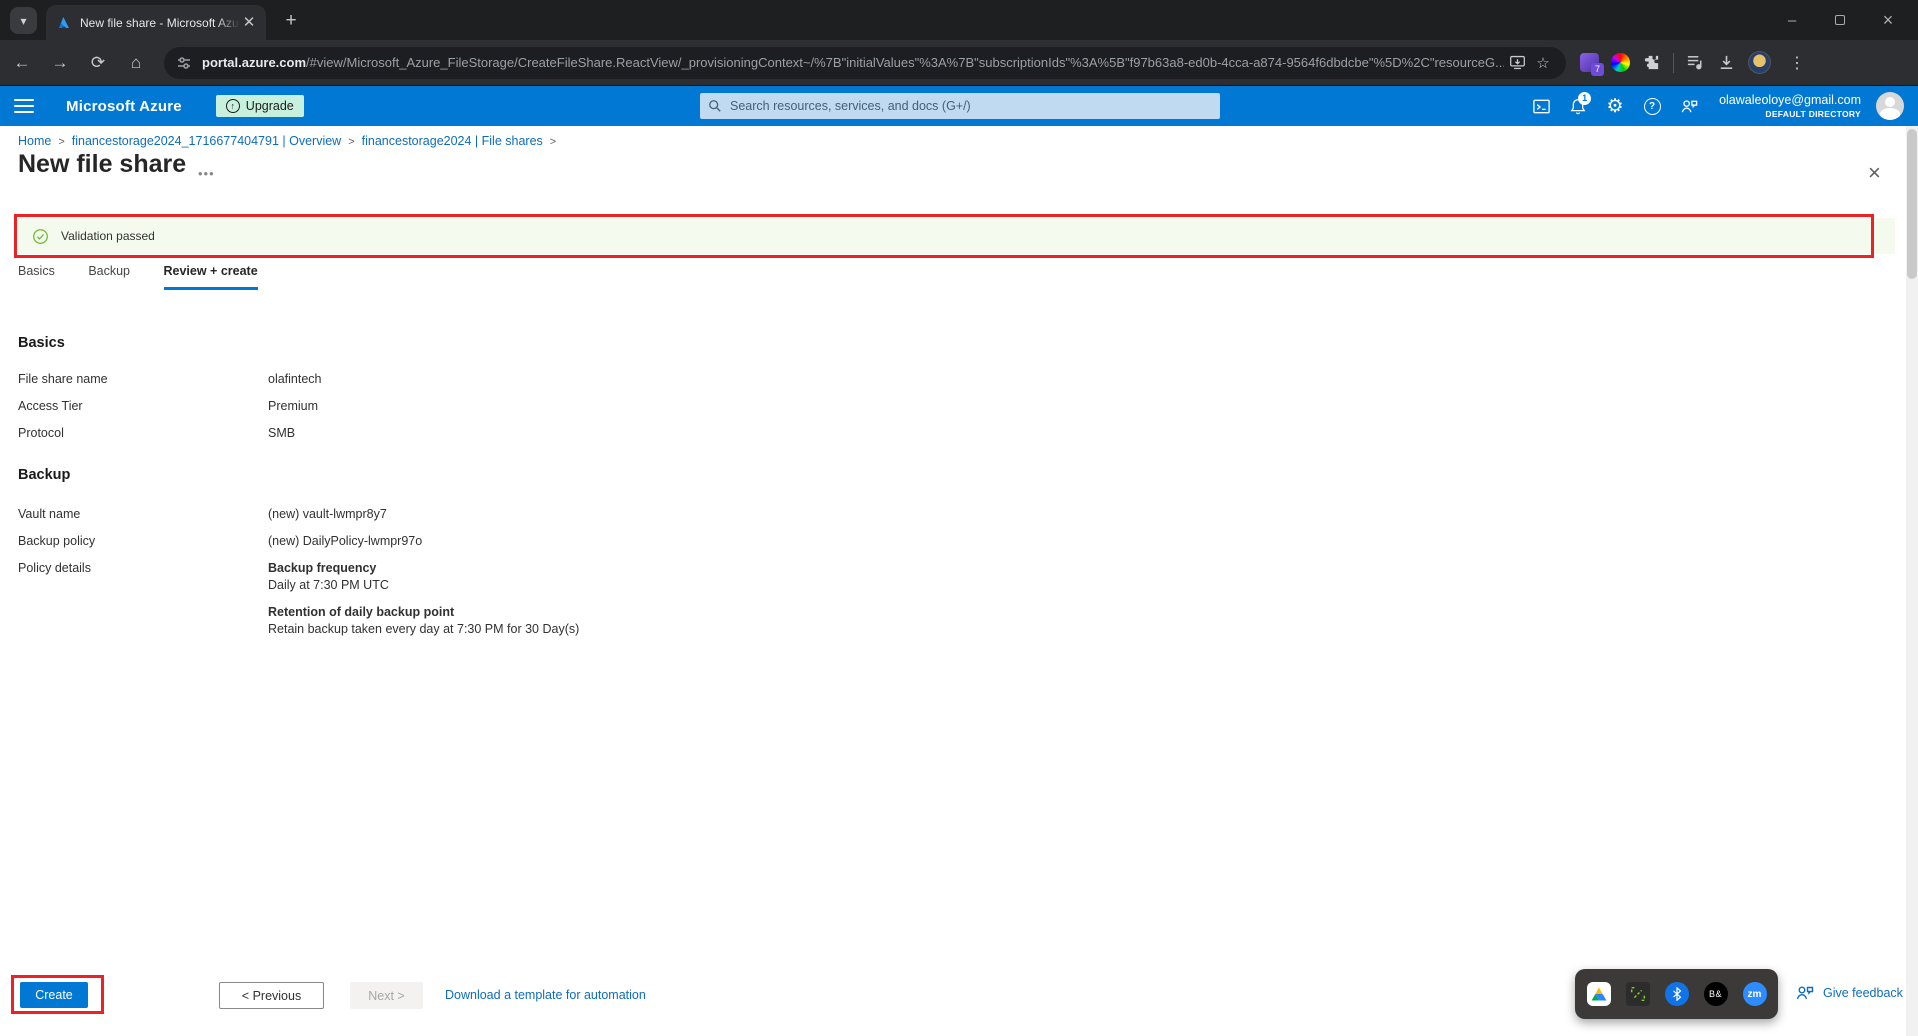  I want to click on notifications-bell-icon: 1, so click(1578, 106).